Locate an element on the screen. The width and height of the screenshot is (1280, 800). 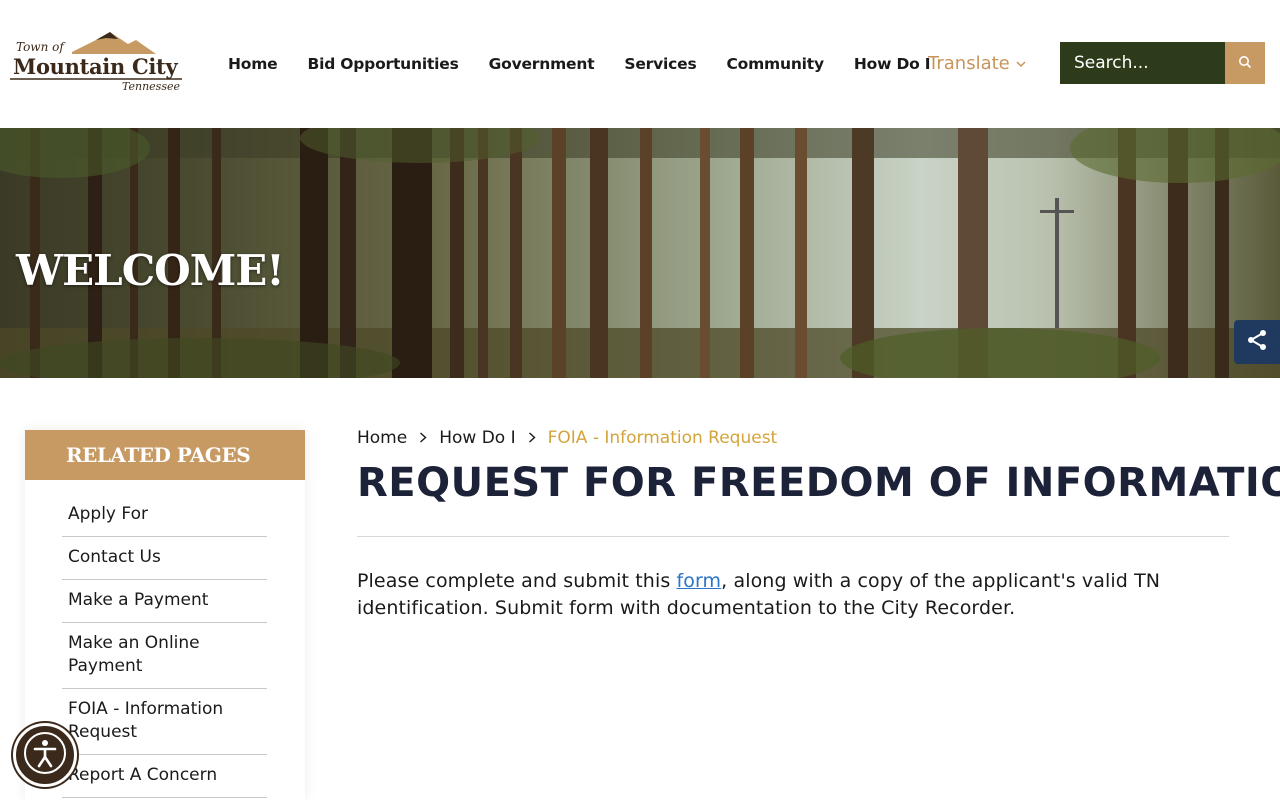
sidebar-heading: RELATED PAGES is located at coordinates (165, 455).